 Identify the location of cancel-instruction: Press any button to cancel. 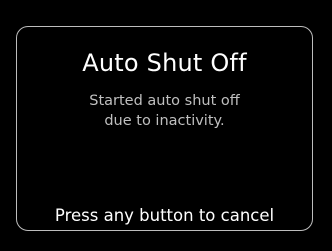
(164, 215).